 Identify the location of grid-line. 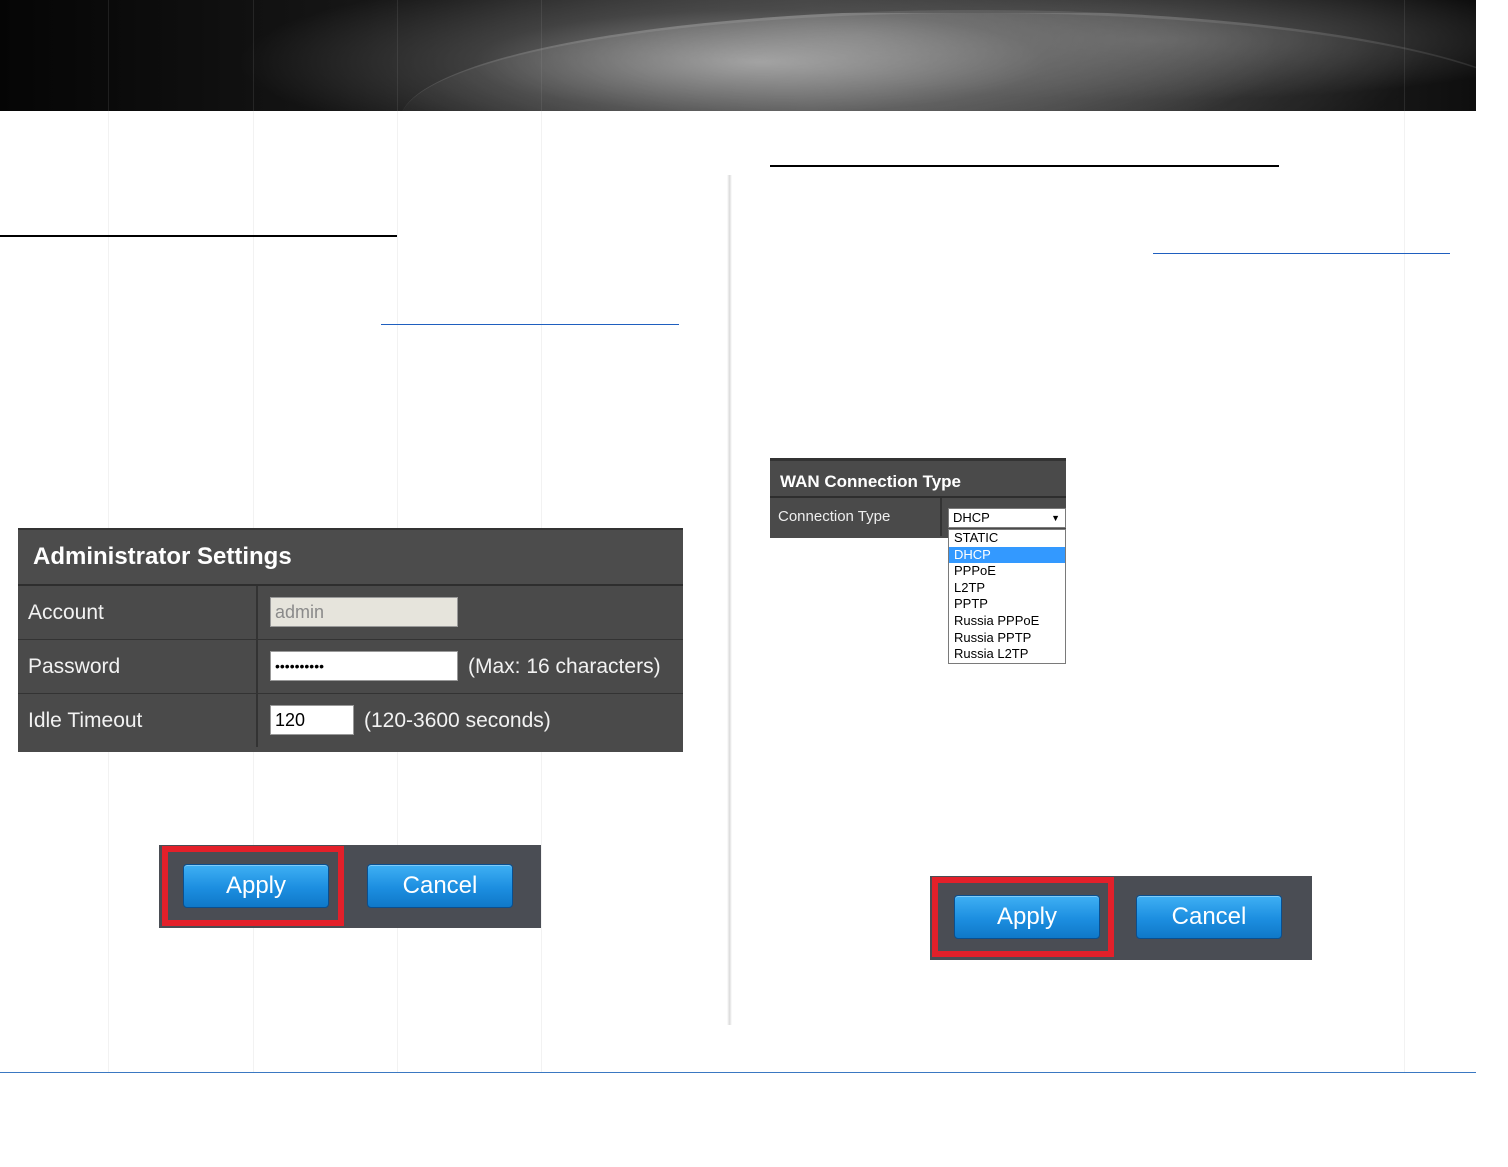
(1404, 536).